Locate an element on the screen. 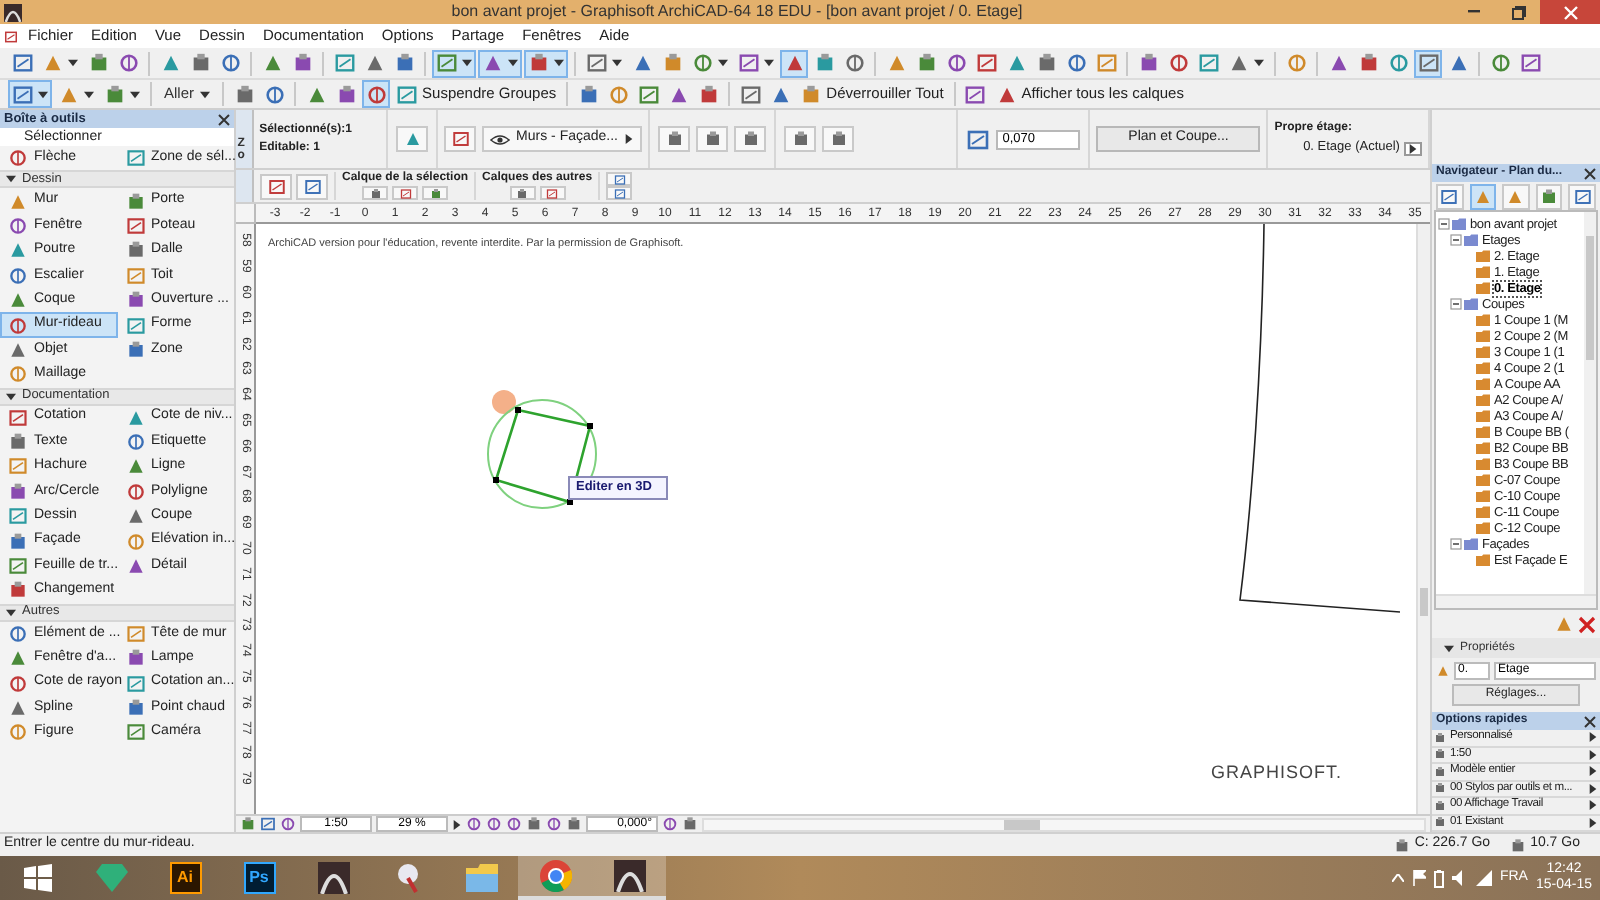 The image size is (1600, 900). taskbar-app-button: Ai is located at coordinates (185, 878).